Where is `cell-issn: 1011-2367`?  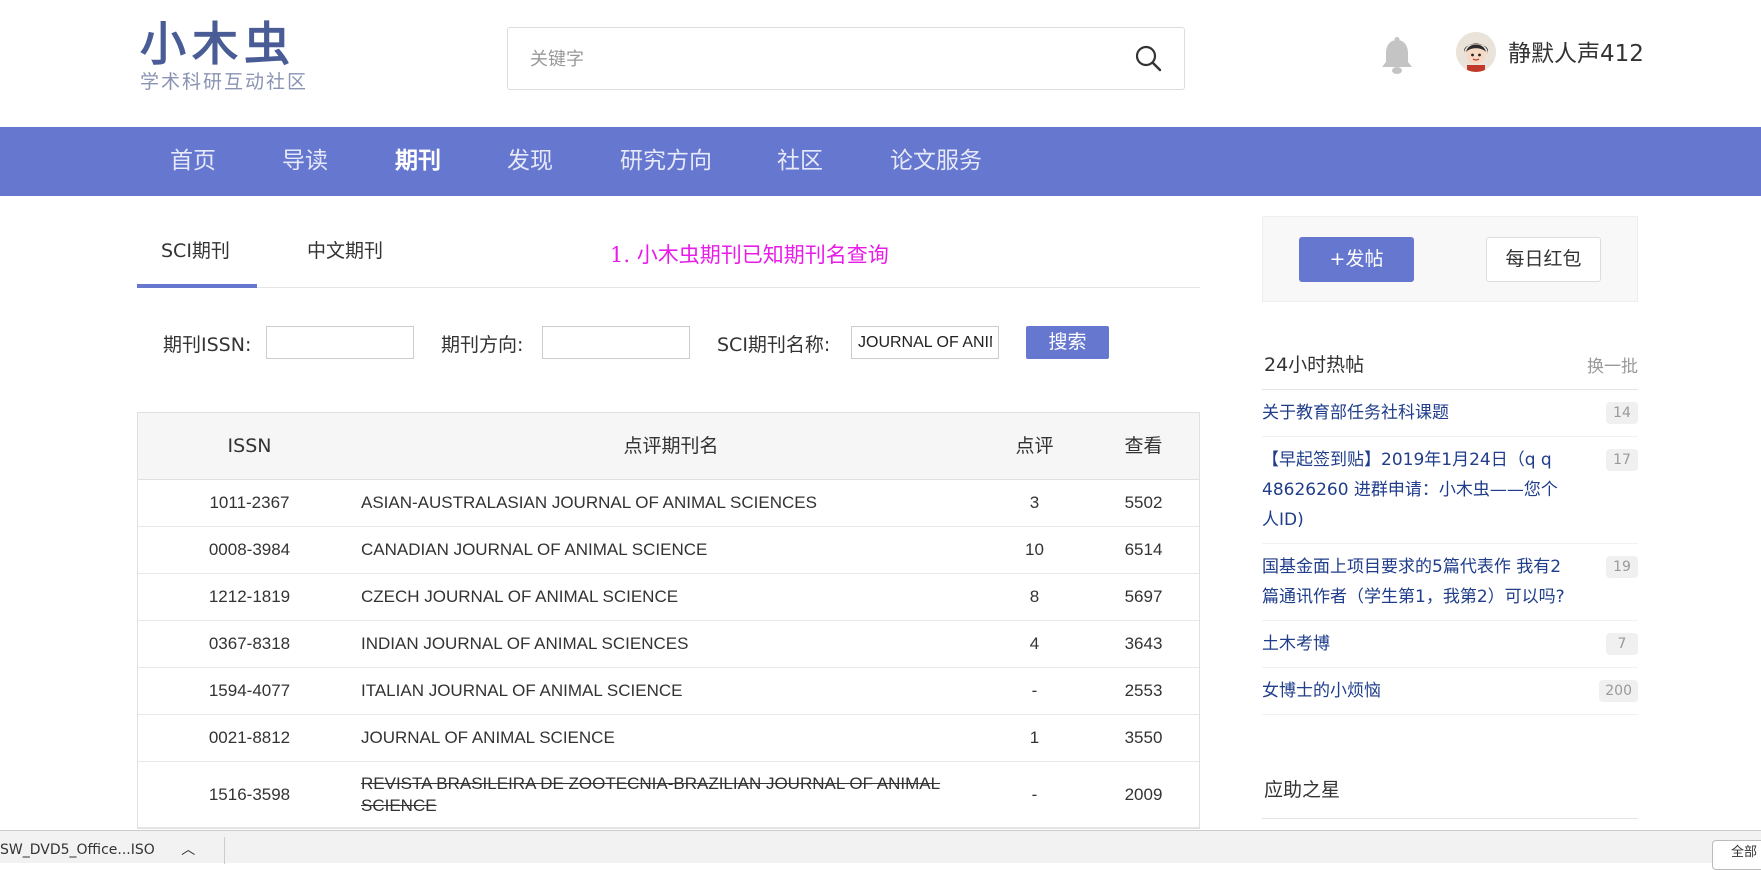
cell-issn: 1011-2367 is located at coordinates (249, 502).